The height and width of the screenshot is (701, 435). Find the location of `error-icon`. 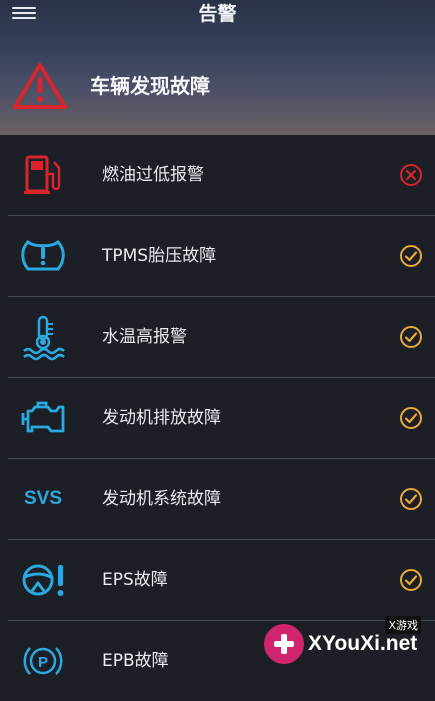

error-icon is located at coordinates (411, 175).